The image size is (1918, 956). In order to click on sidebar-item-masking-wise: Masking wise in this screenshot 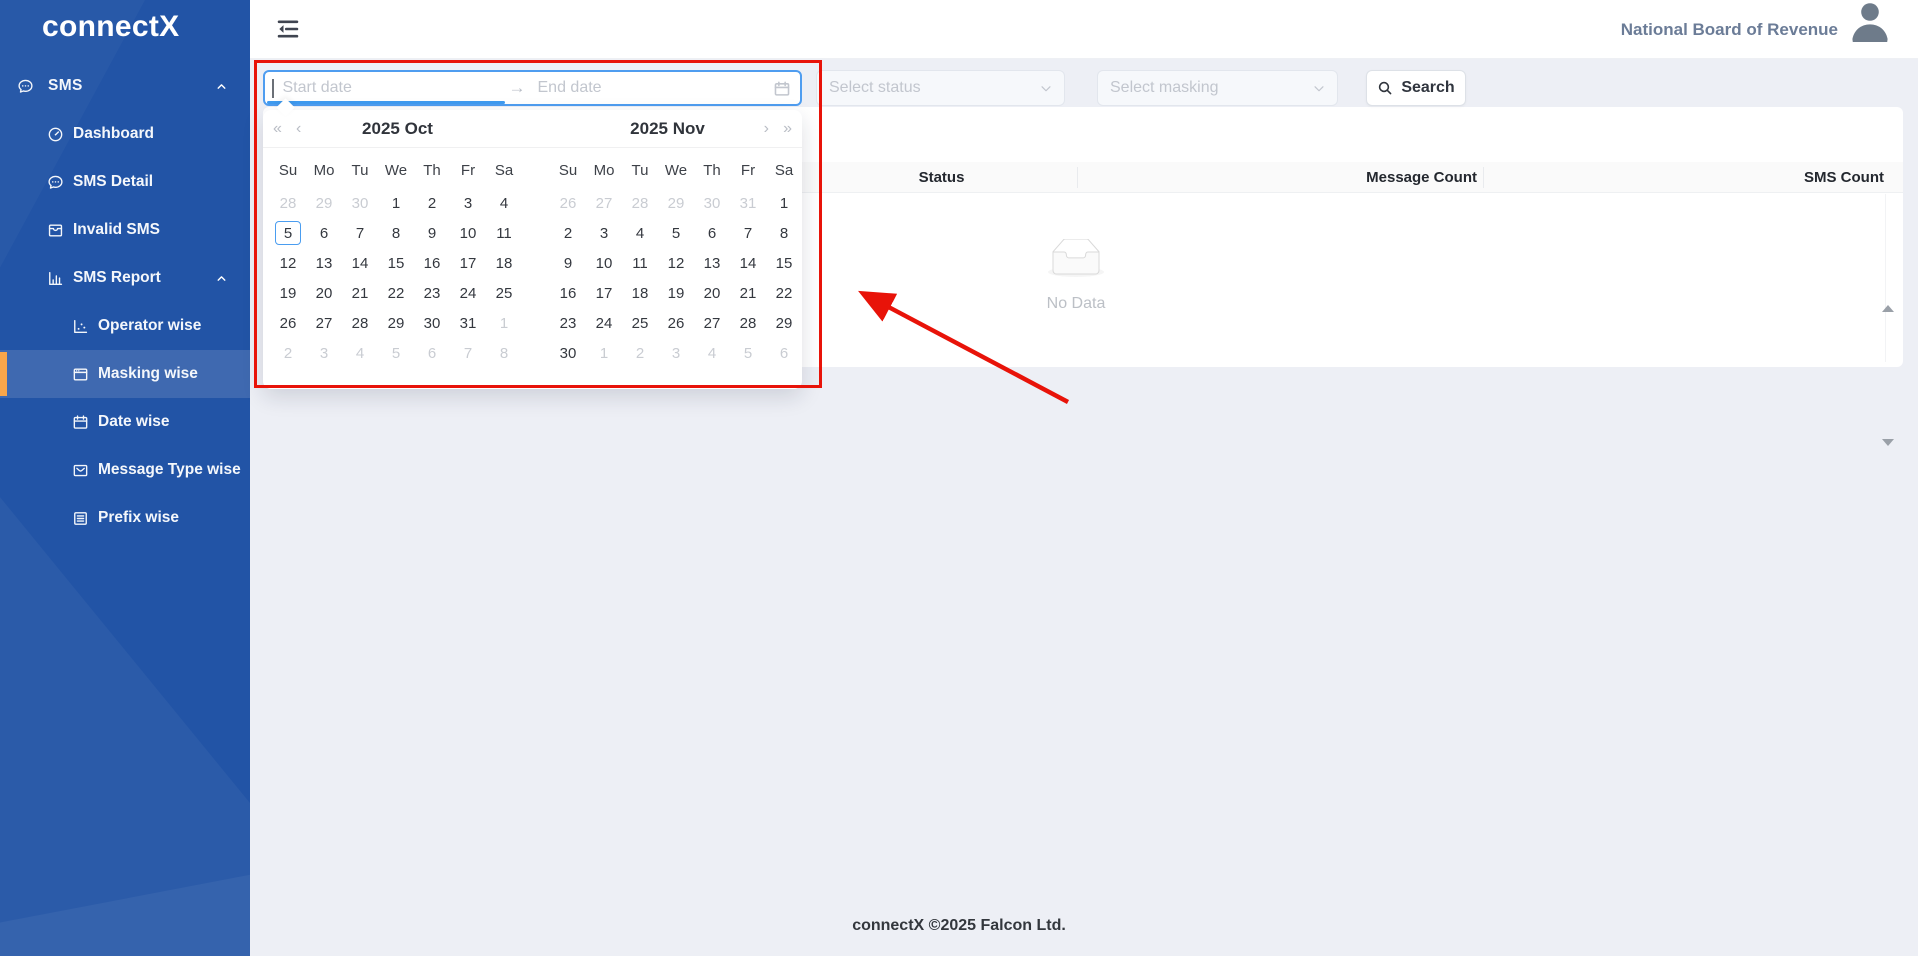, I will do `click(125, 374)`.